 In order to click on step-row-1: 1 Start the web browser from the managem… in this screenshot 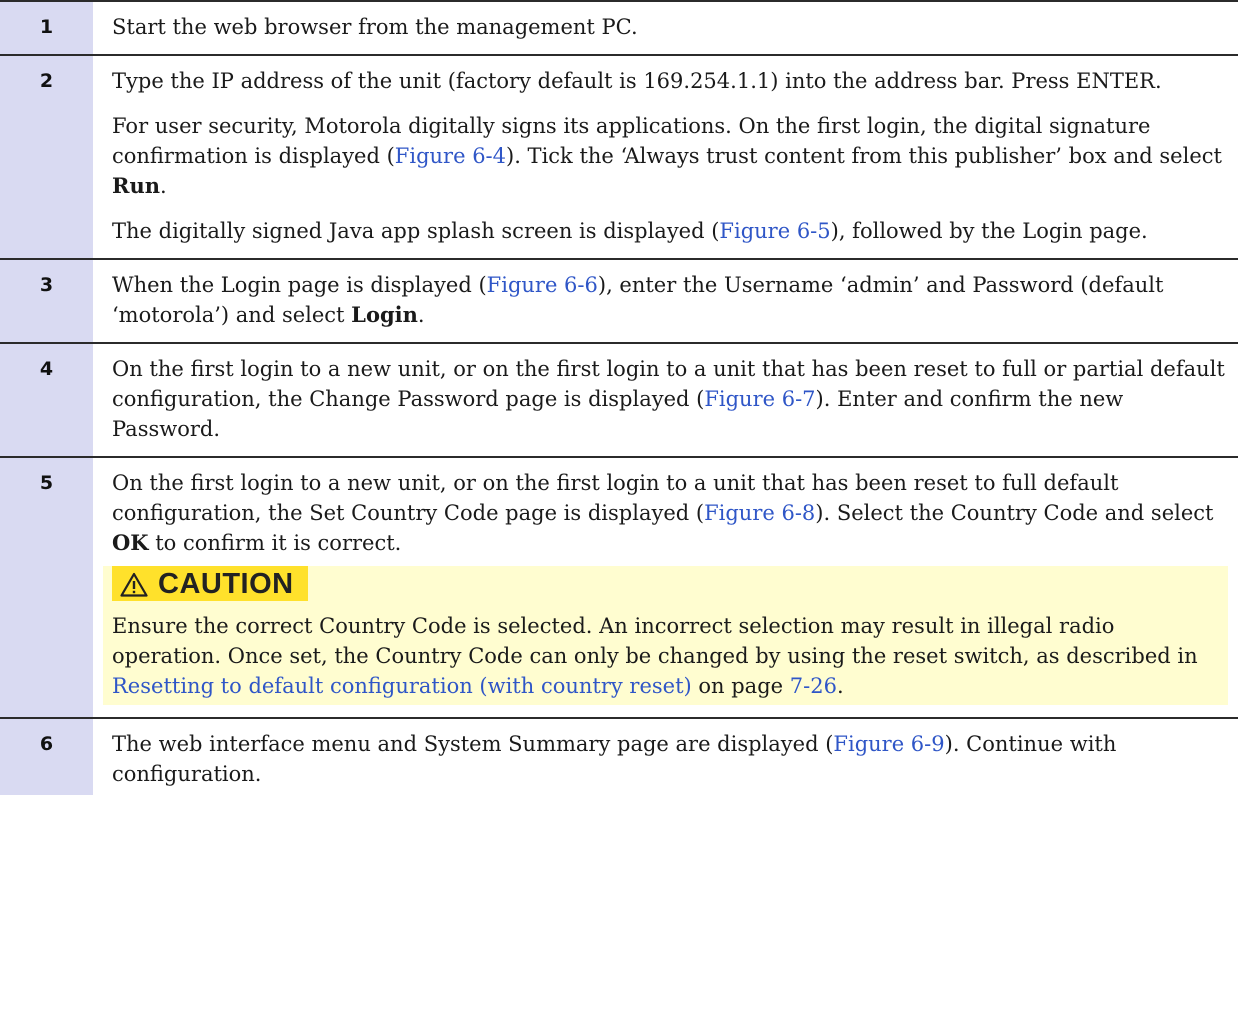, I will do `click(619, 29)`.